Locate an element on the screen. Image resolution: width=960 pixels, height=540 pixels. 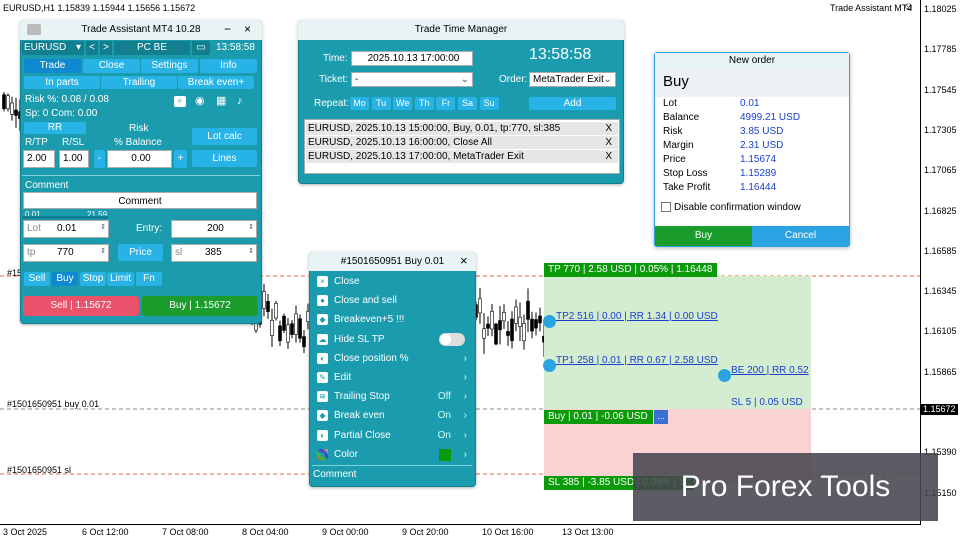
context-menu-label: Edit is located at coordinates (343, 377).